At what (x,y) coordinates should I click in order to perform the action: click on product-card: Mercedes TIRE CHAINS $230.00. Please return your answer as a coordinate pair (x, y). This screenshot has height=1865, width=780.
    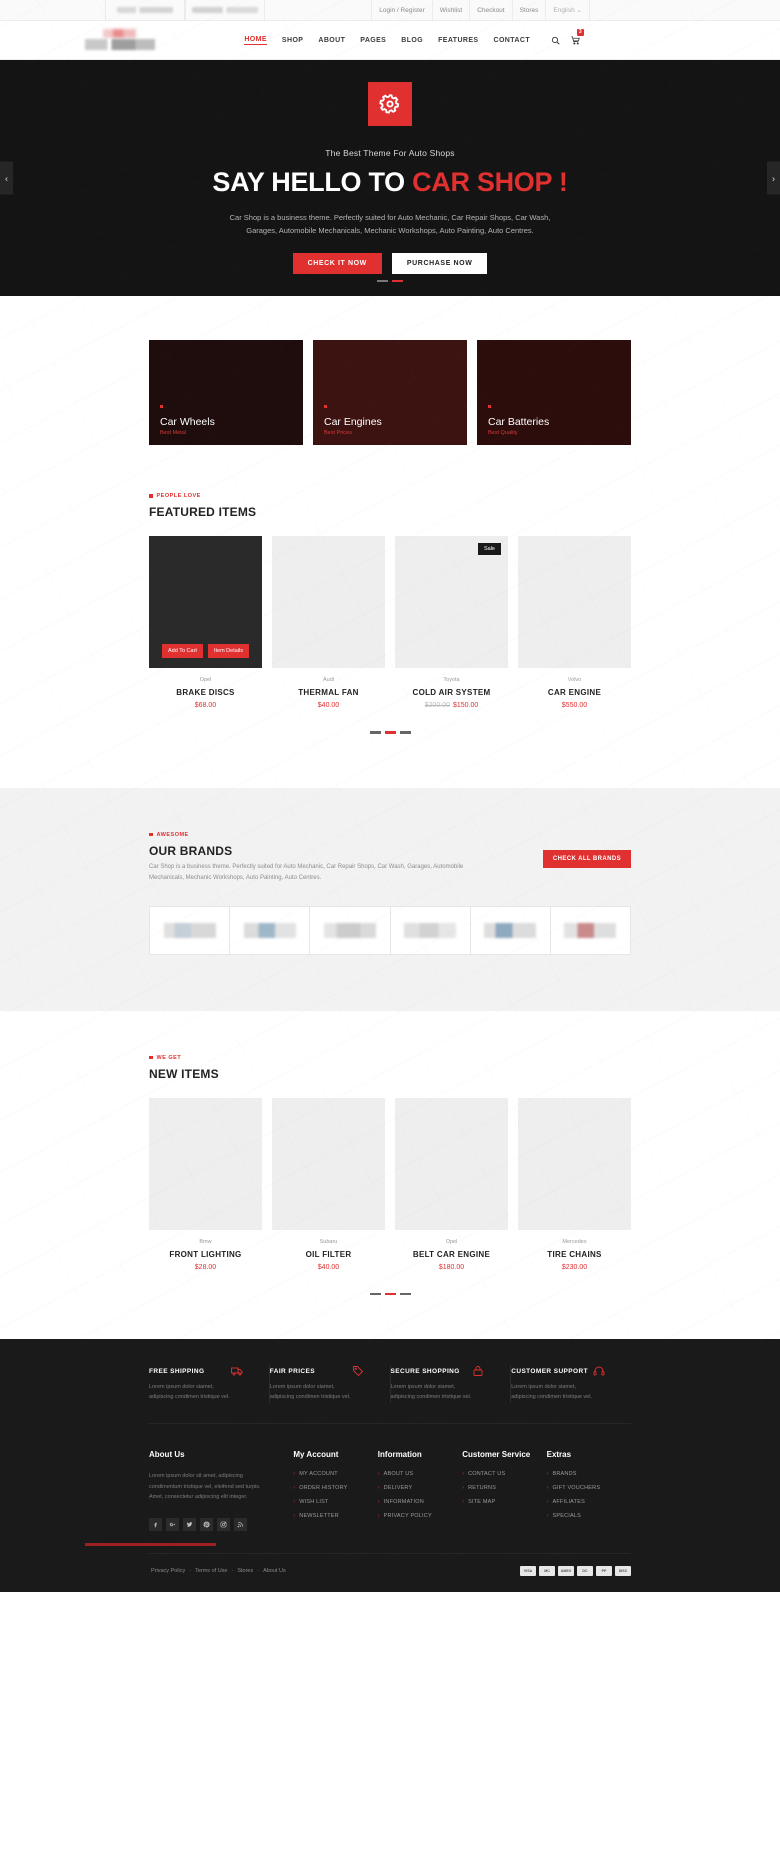
    Looking at the image, I should click on (574, 1184).